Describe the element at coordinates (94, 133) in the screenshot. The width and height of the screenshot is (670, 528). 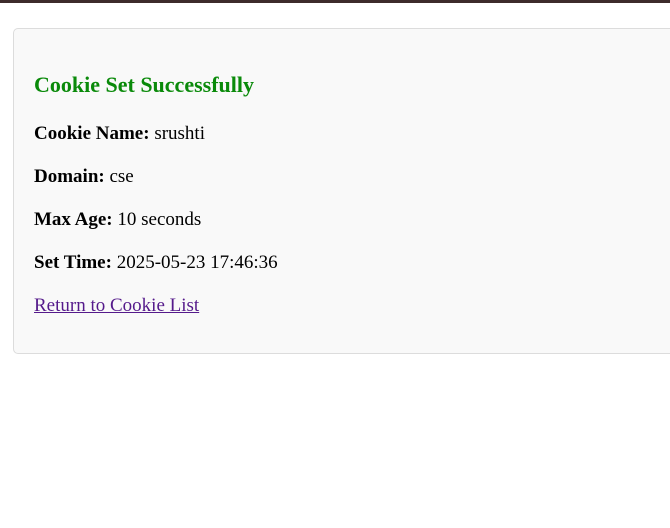
I see `cookie-name-label: Cookie Name:` at that location.